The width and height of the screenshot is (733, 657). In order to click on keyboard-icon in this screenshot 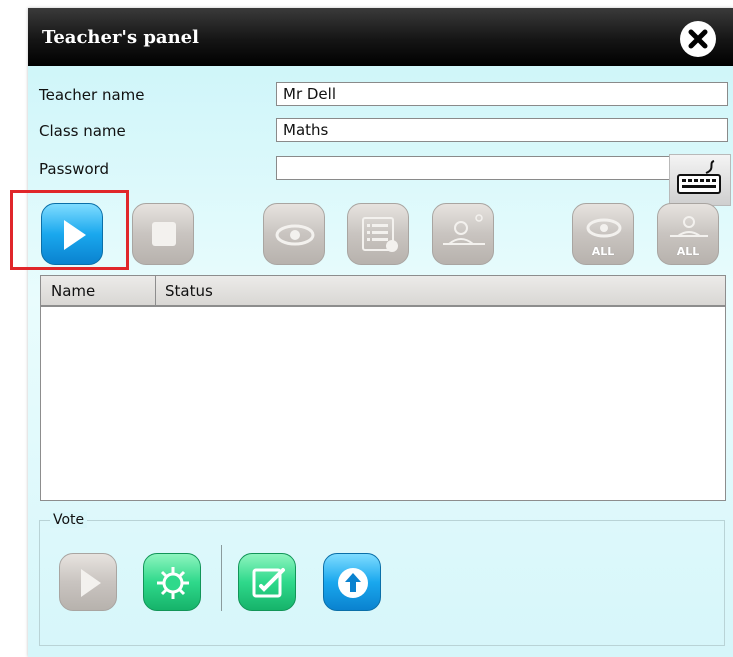, I will do `click(699, 177)`.